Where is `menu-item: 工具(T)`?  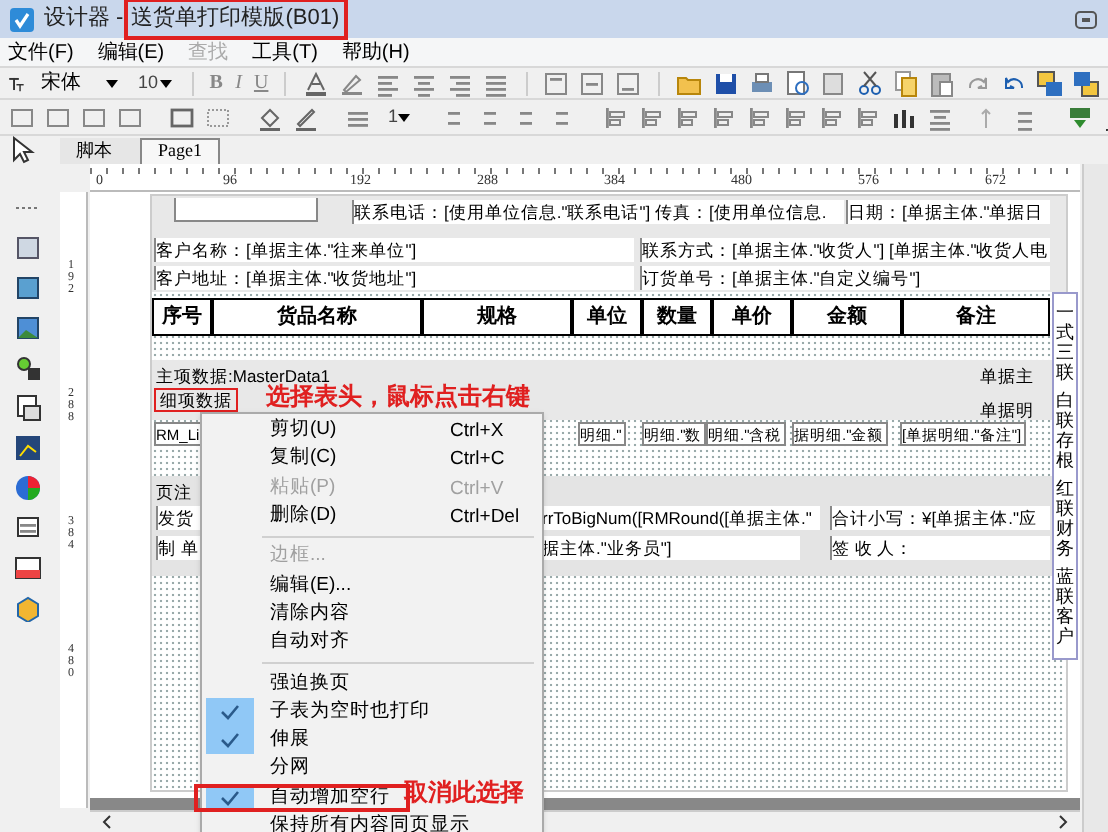
menu-item: 工具(T) is located at coordinates (285, 52).